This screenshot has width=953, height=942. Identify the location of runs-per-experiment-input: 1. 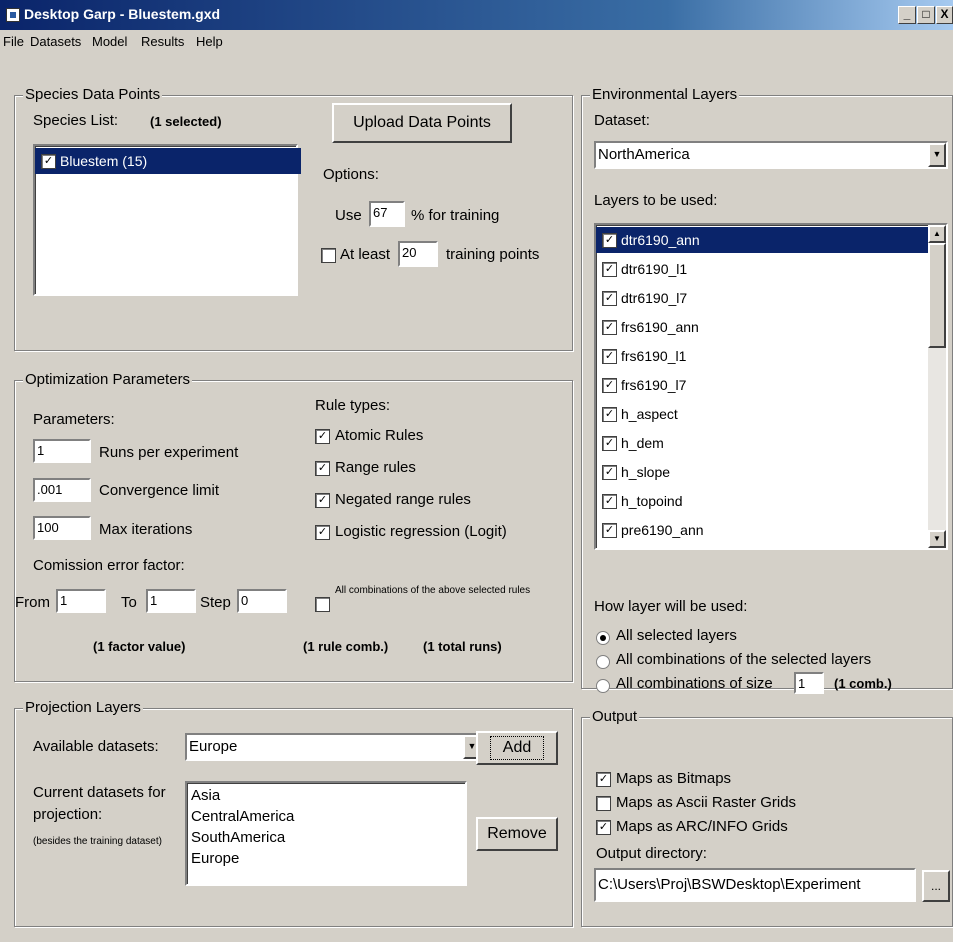
(62, 451).